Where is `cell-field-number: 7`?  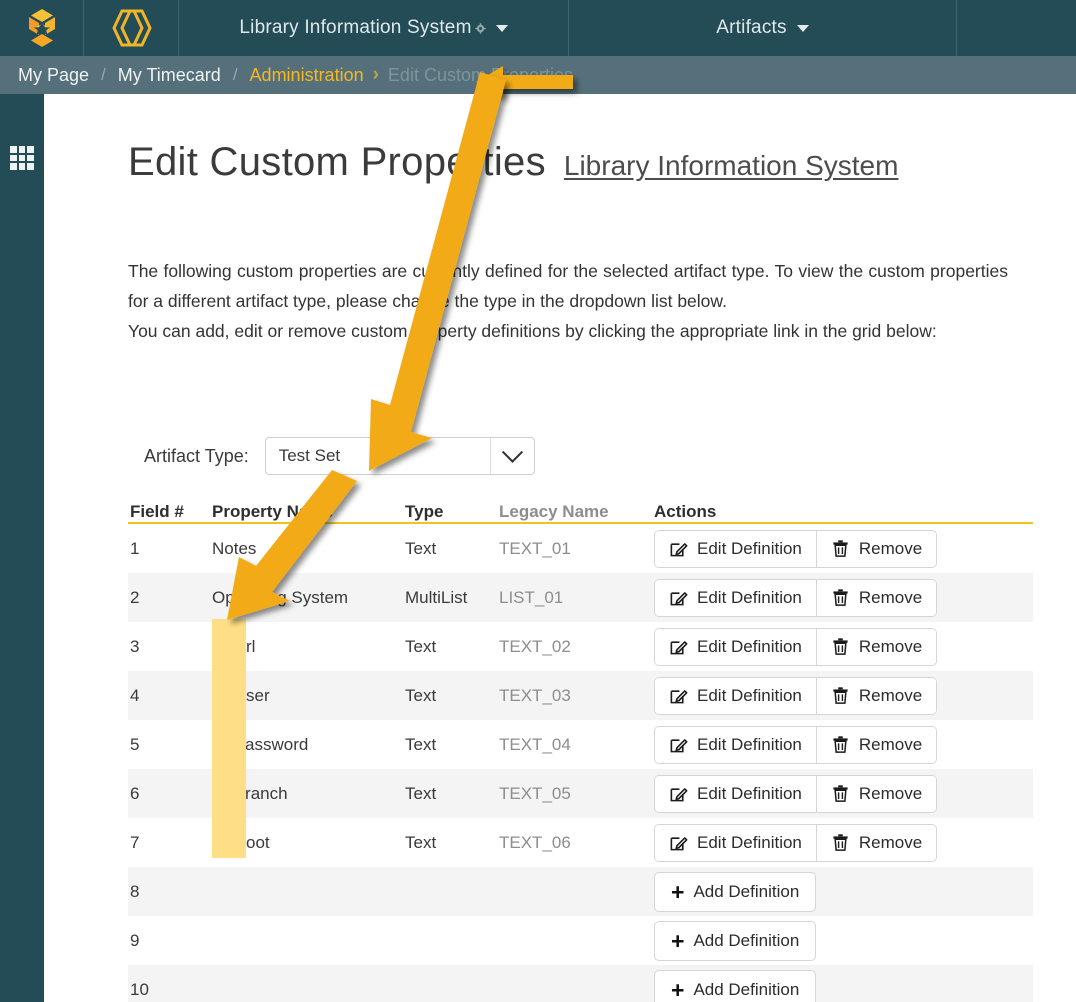 cell-field-number: 7 is located at coordinates (135, 842).